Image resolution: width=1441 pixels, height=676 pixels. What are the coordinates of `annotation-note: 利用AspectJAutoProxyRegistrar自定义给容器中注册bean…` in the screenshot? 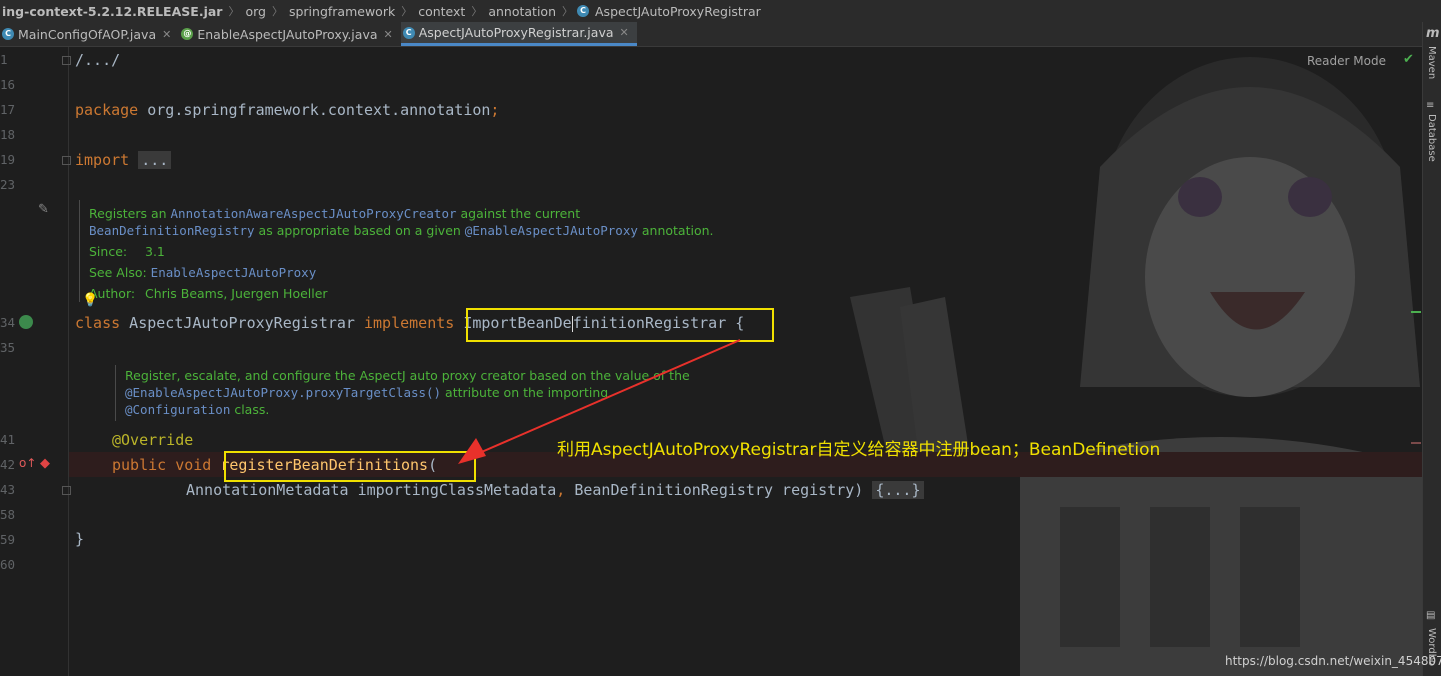 It's located at (859, 450).